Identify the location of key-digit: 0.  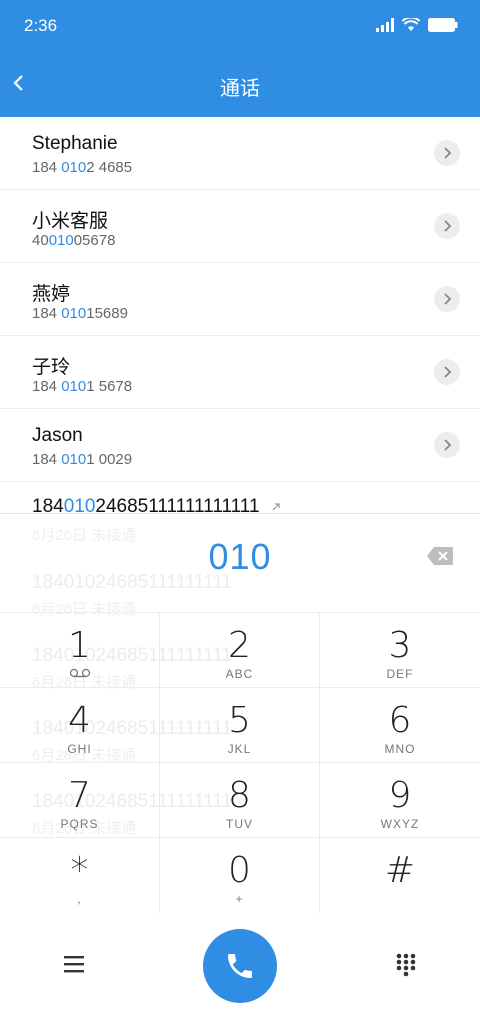
(239, 870).